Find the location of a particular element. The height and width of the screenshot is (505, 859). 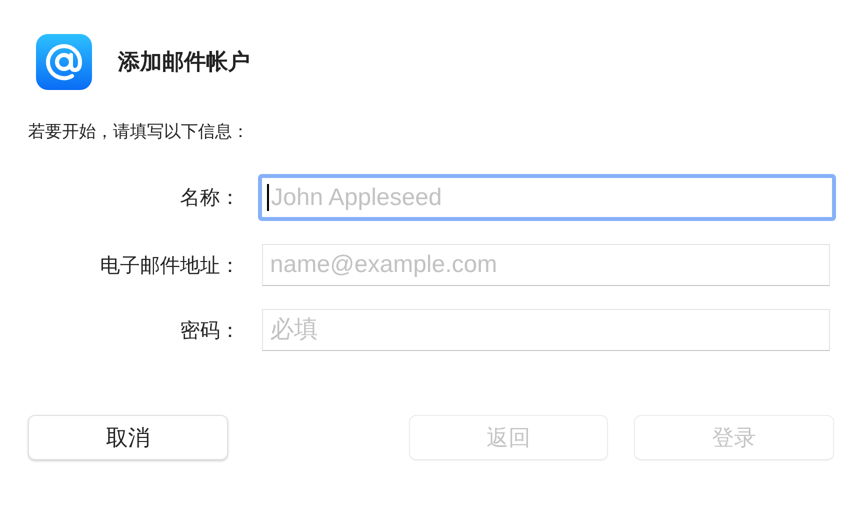

dialog-title: 添加邮件帐户 is located at coordinates (184, 63).